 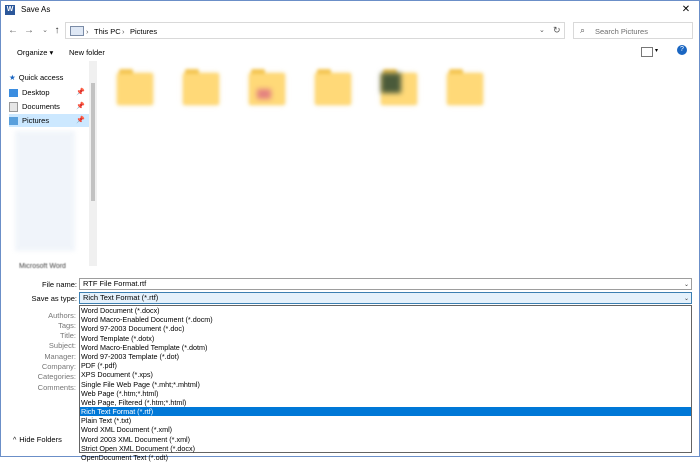 What do you see at coordinates (682, 50) in the screenshot?
I see `help-icon: ?` at bounding box center [682, 50].